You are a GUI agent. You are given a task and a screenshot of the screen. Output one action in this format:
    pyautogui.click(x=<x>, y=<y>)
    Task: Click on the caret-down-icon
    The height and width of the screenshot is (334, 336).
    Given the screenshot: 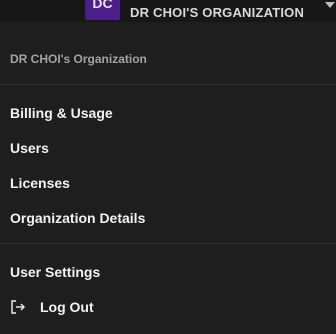 What is the action you would take?
    pyautogui.click(x=330, y=5)
    